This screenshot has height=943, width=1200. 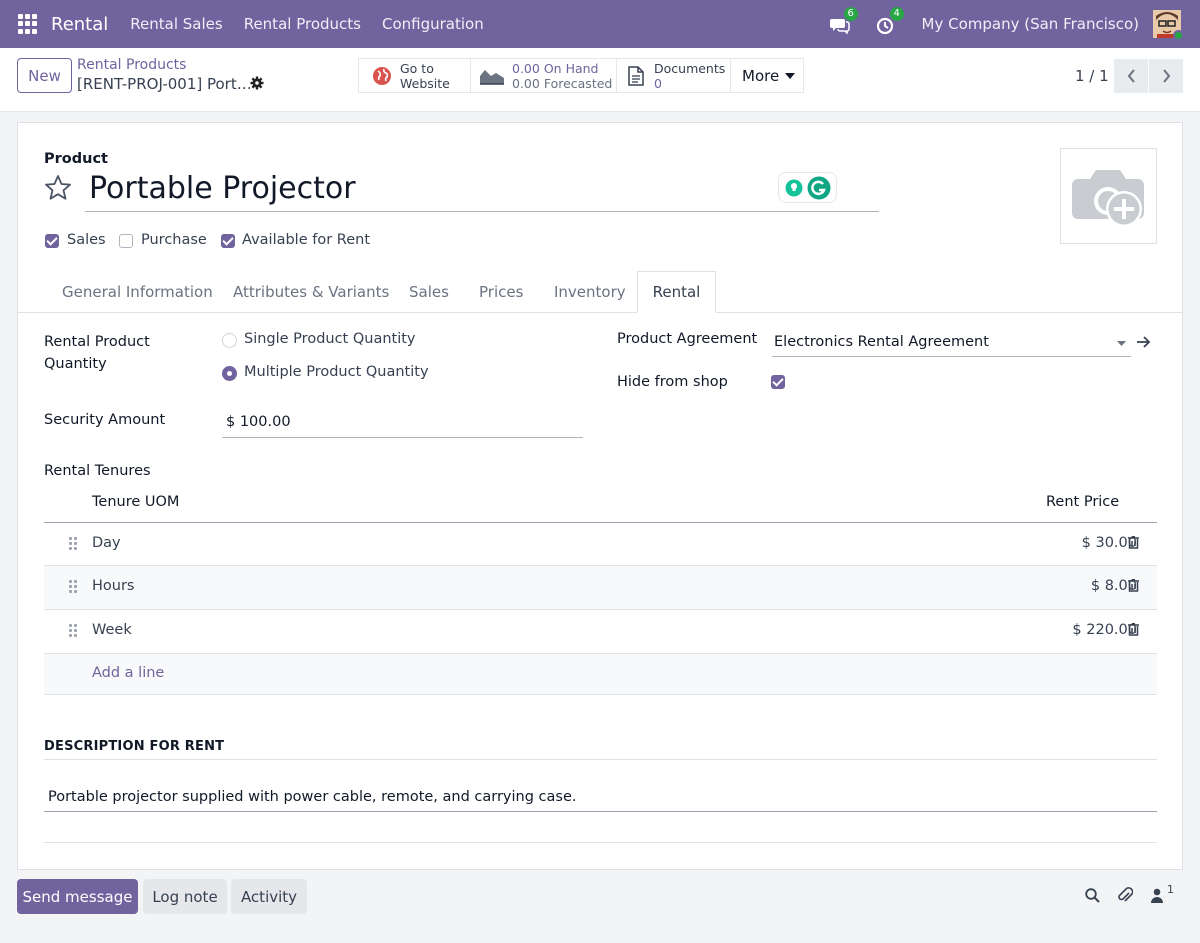 I want to click on messages-button: 6, so click(x=843, y=21).